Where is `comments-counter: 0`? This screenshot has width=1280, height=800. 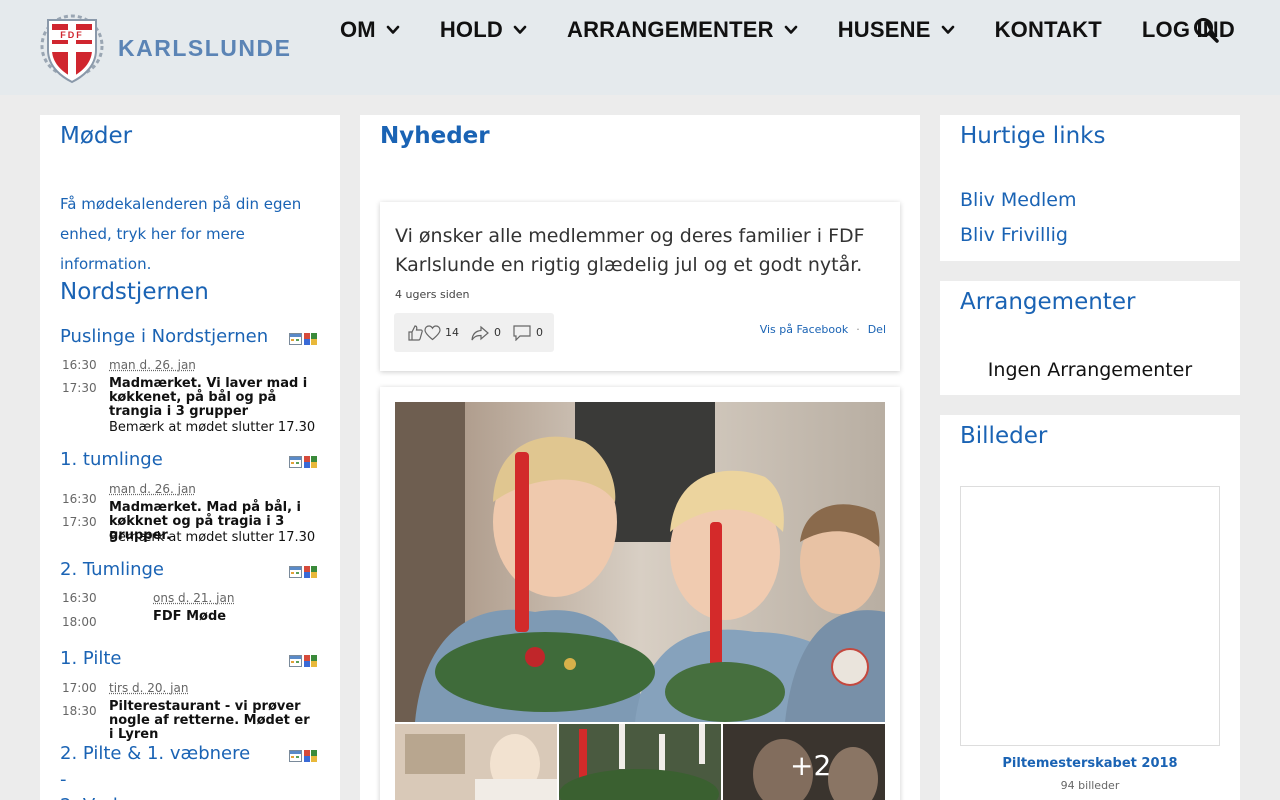
comments-counter: 0 is located at coordinates (528, 333).